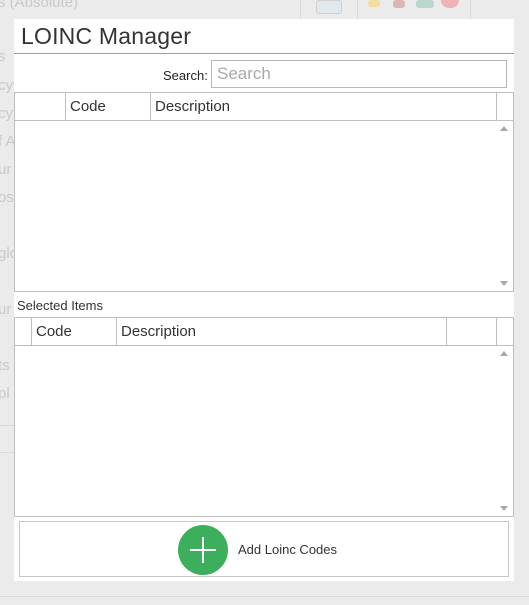  What do you see at coordinates (7, 197) in the screenshot?
I see `background-text: os` at bounding box center [7, 197].